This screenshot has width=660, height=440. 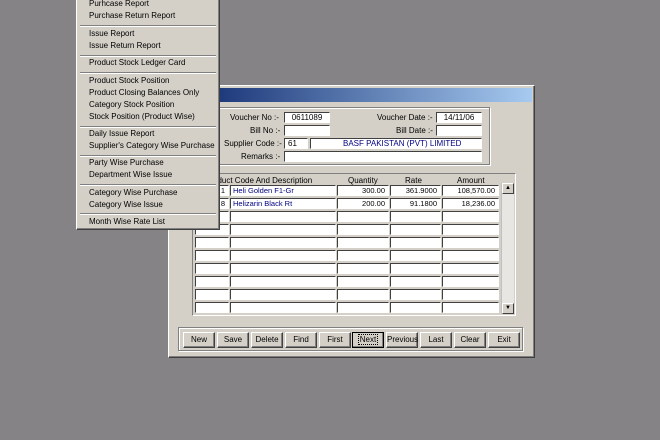 I want to click on supplier-code-label: Supplier Code :-, so click(x=253, y=143).